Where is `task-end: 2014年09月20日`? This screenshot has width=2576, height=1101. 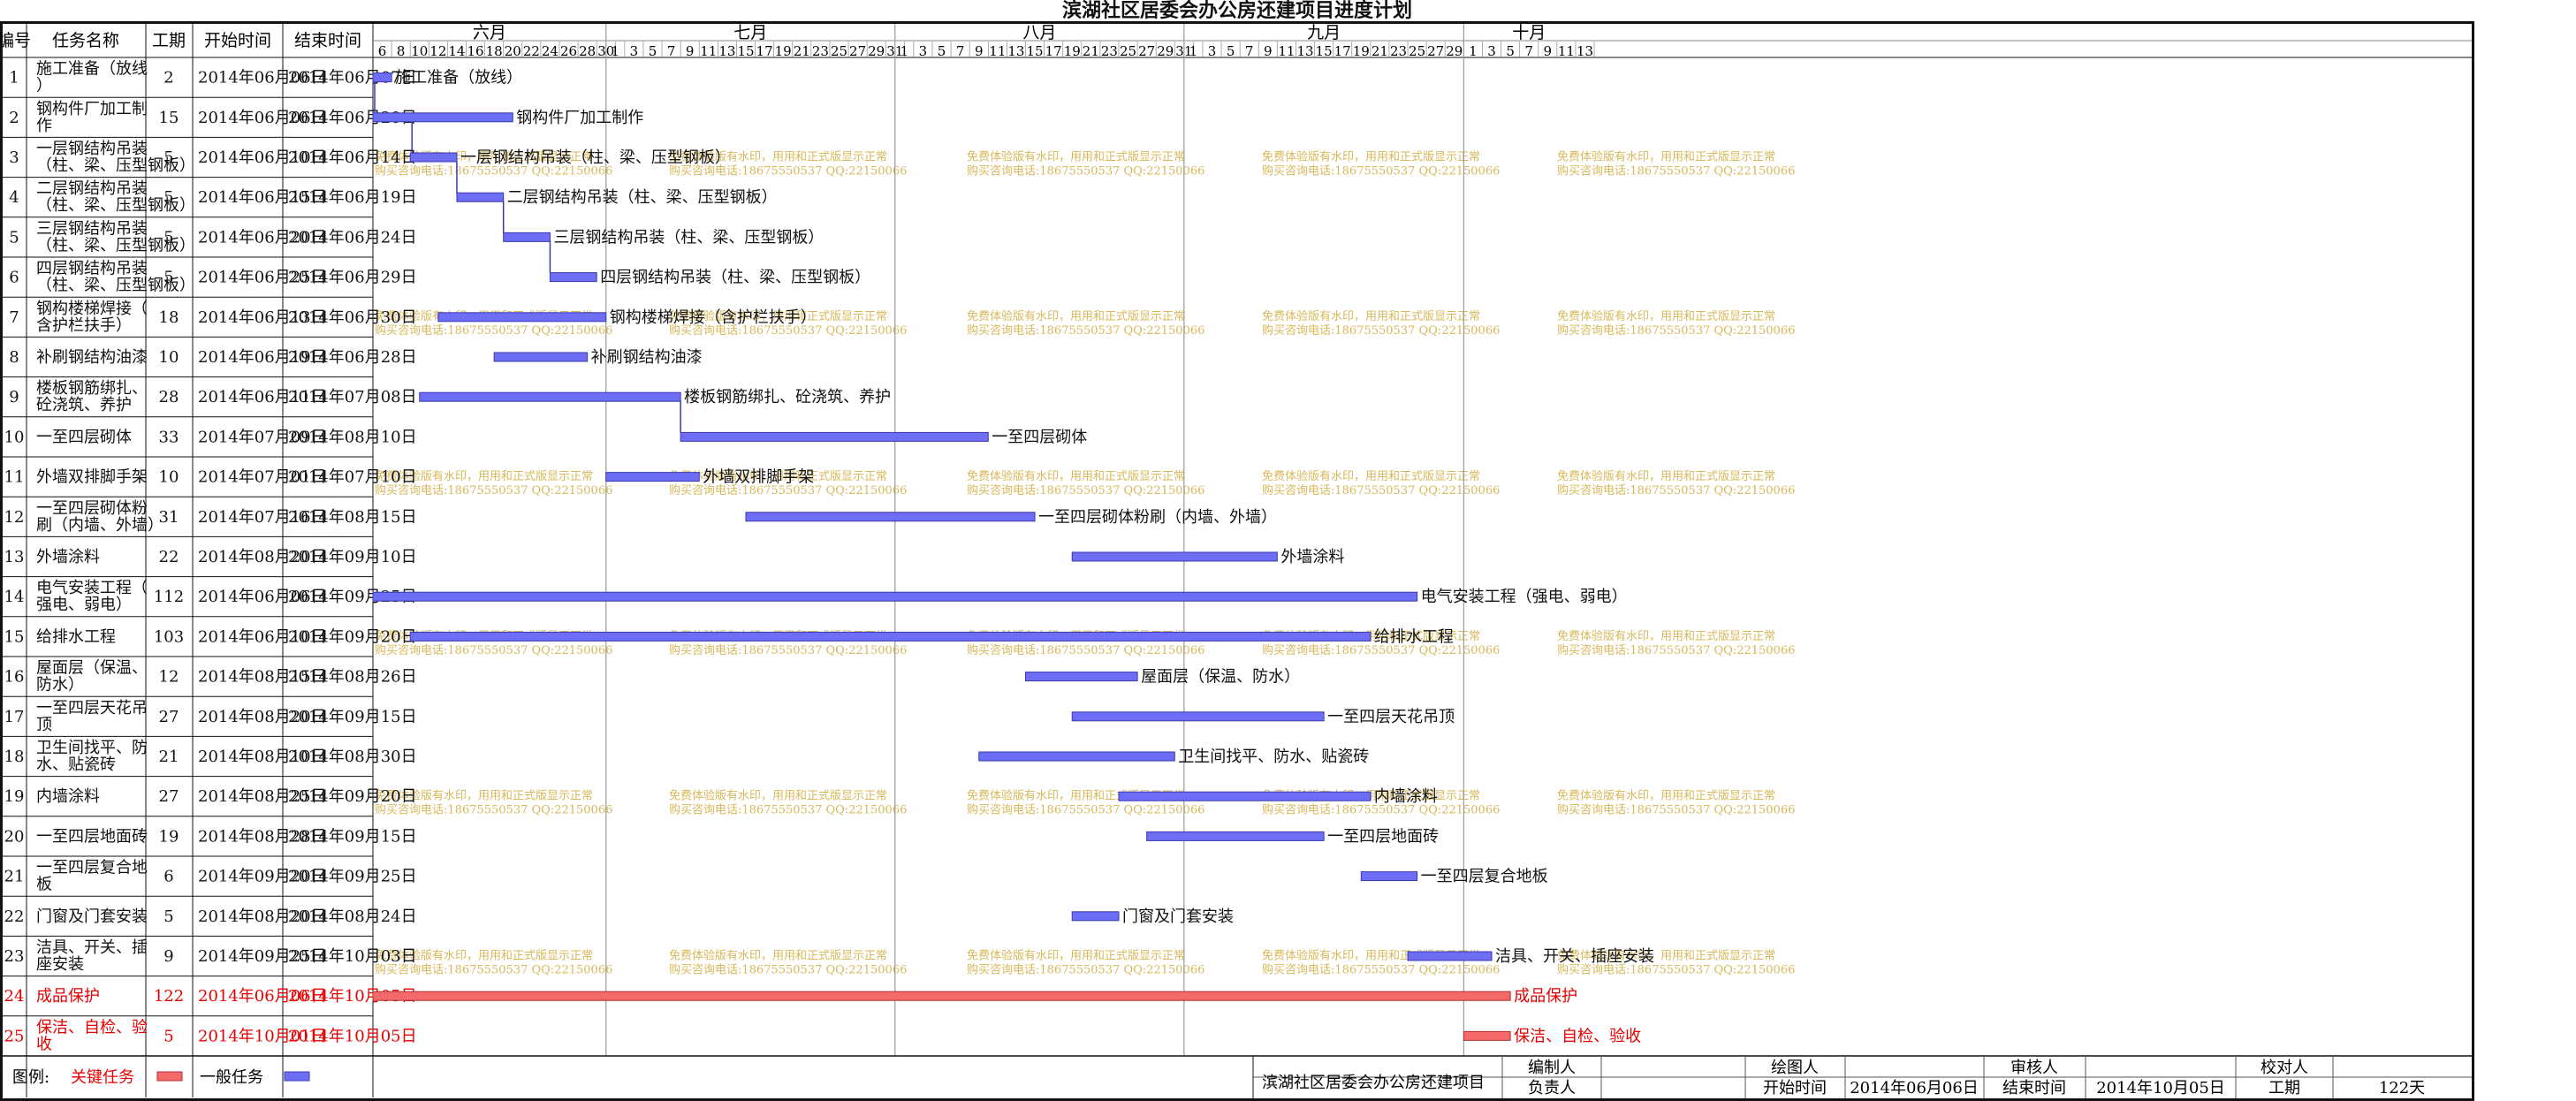 task-end: 2014年09月20日 is located at coordinates (352, 637).